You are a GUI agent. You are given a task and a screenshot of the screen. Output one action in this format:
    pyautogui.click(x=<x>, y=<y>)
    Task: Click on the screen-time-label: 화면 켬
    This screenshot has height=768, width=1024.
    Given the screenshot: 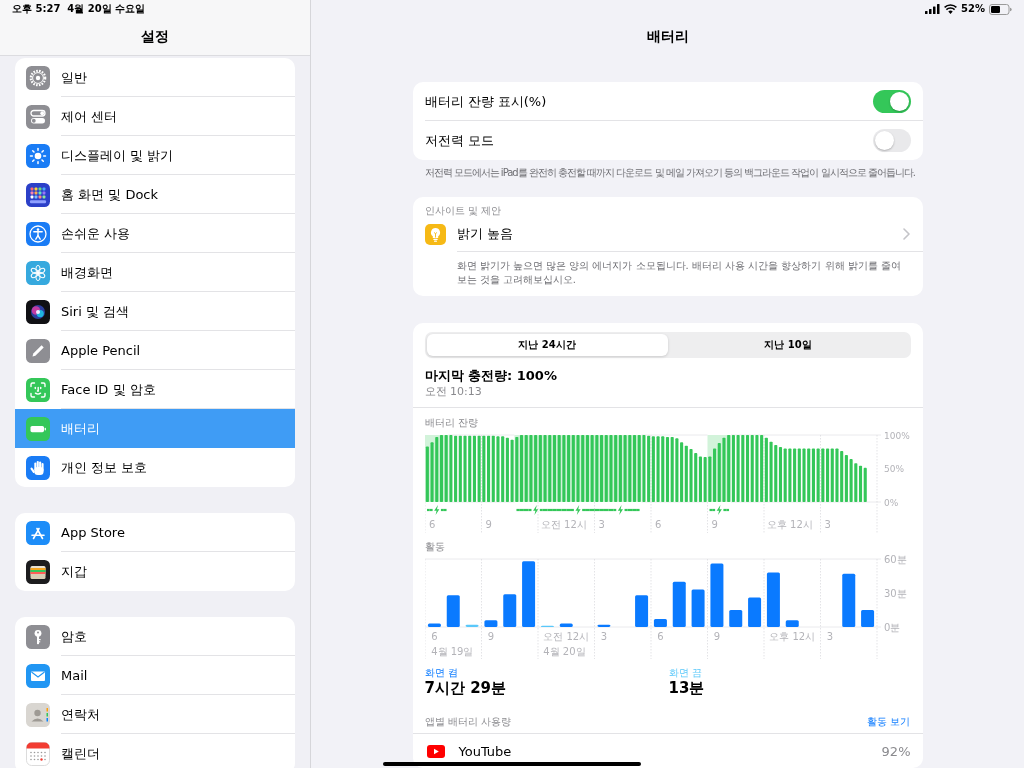 What is the action you would take?
    pyautogui.click(x=441, y=672)
    